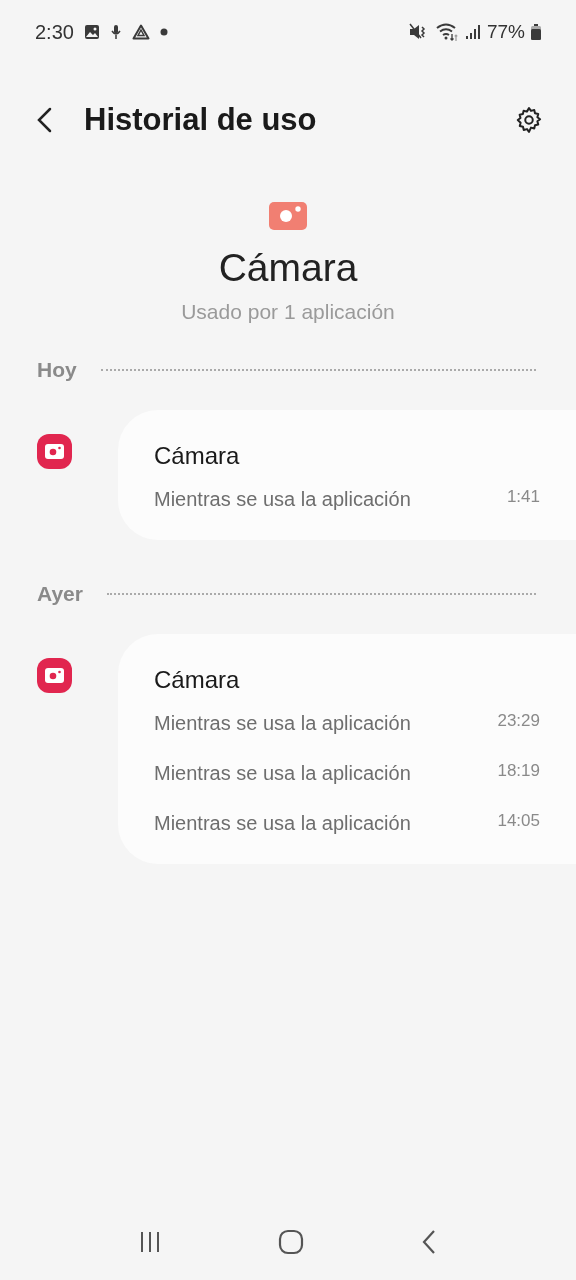  Describe the element at coordinates (505, 31) in the screenshot. I see `battery-percentage: 77%` at that location.